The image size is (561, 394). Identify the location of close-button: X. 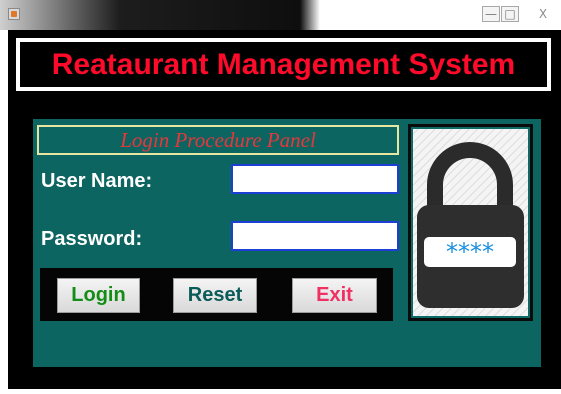
(543, 14).